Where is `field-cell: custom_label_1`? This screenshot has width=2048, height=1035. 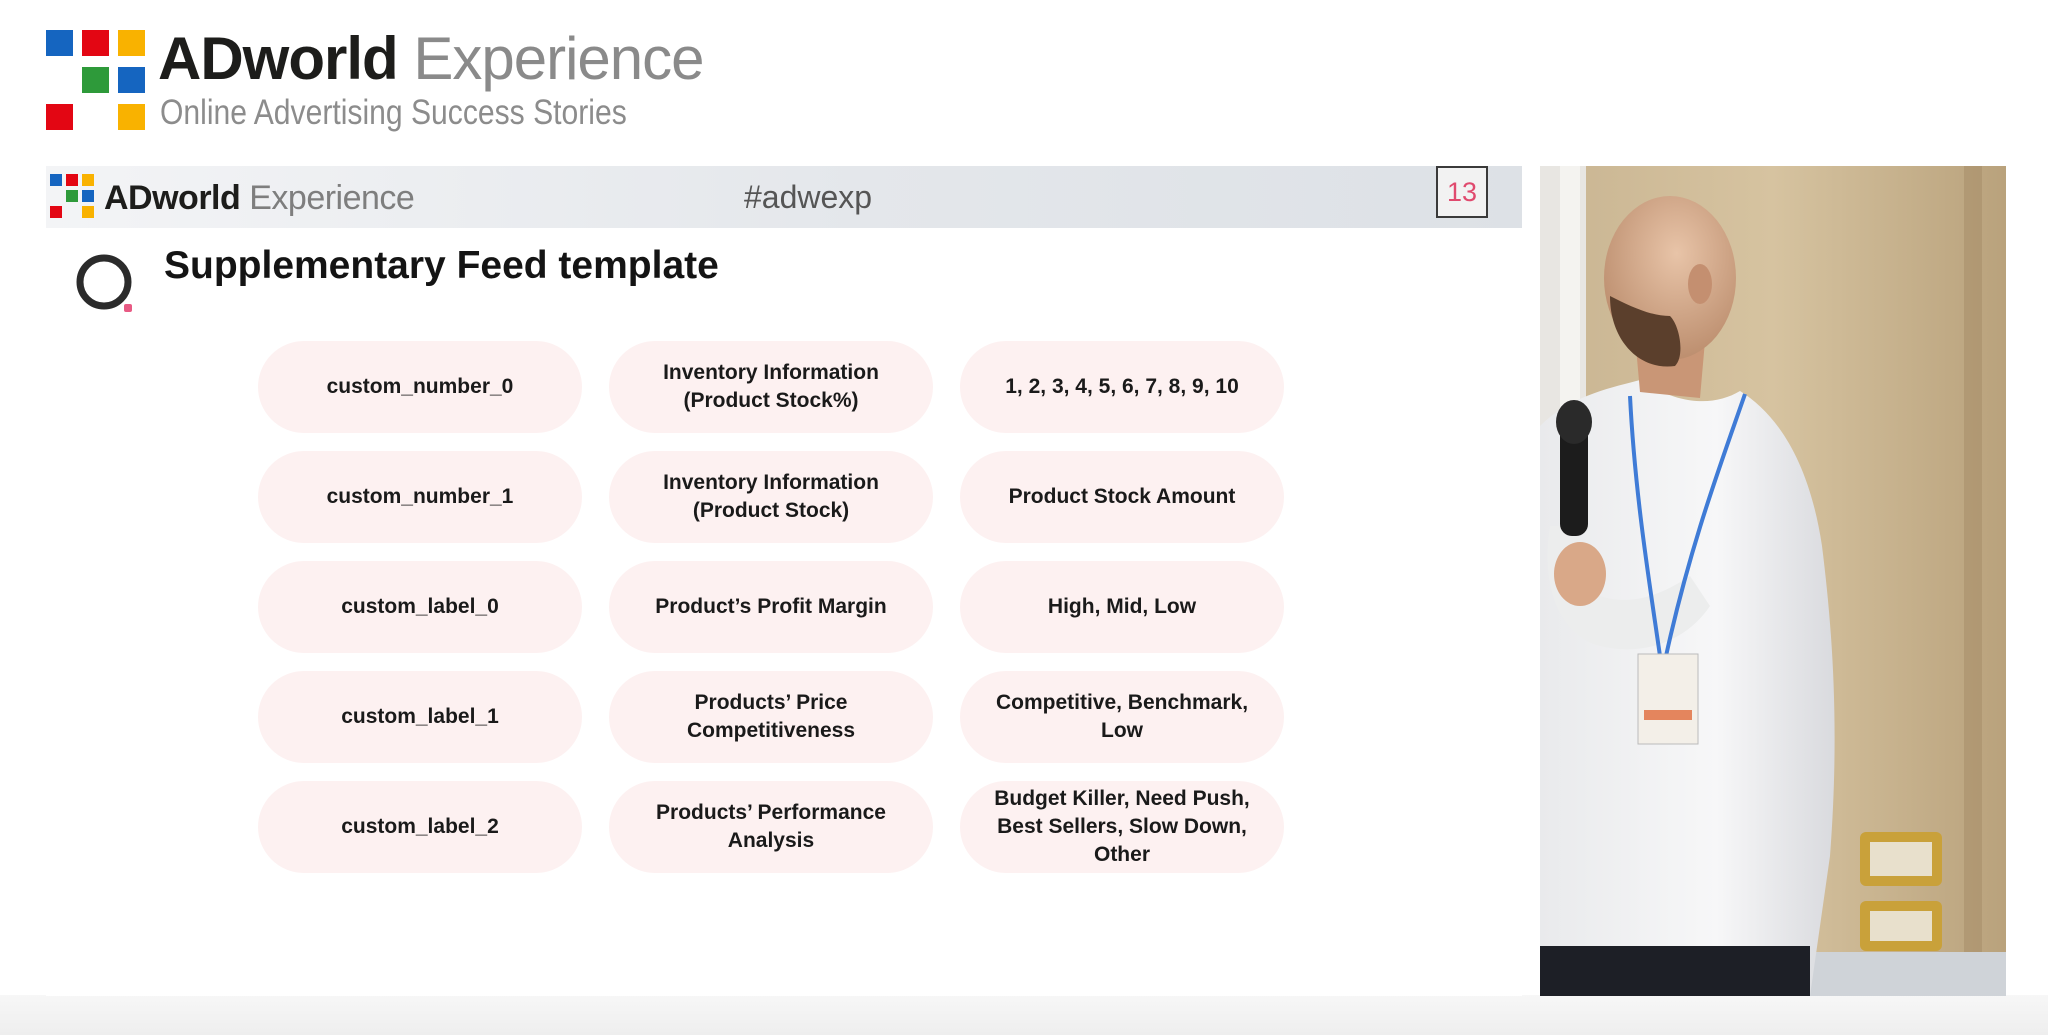 field-cell: custom_label_1 is located at coordinates (420, 717).